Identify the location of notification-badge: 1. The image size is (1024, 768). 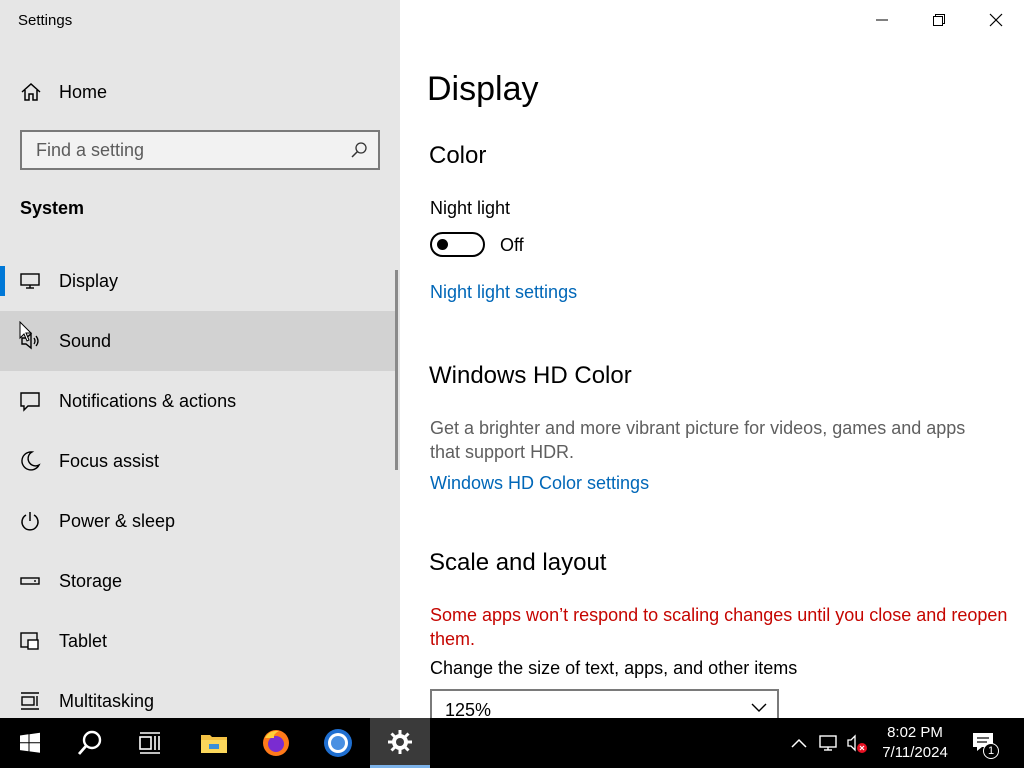
(991, 751).